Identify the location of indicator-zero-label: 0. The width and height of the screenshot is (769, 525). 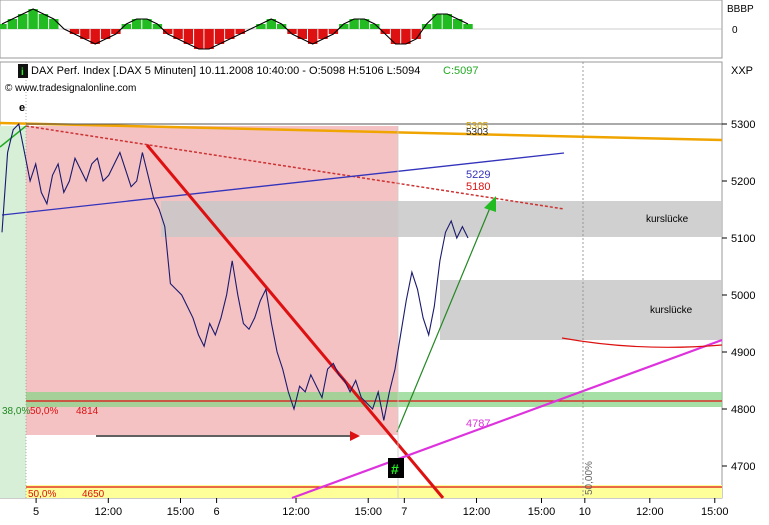
(735, 30).